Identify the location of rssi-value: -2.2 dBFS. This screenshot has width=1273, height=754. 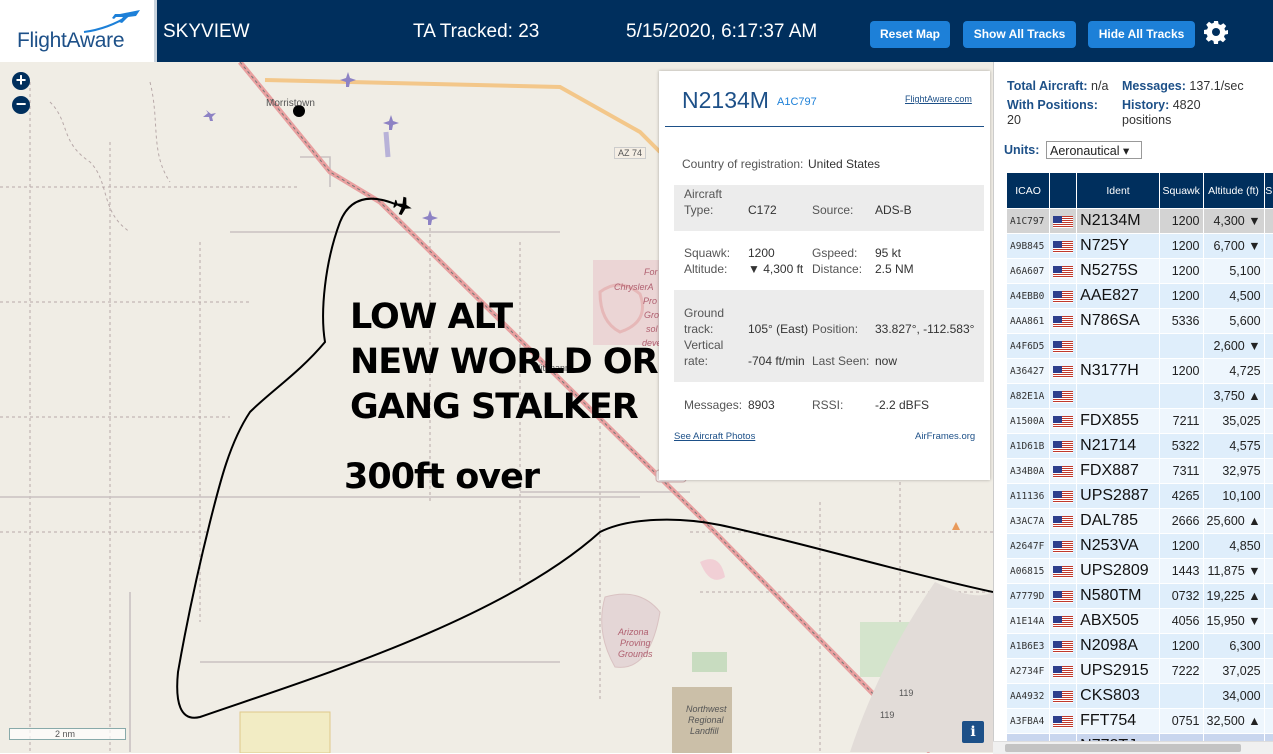
(902, 405).